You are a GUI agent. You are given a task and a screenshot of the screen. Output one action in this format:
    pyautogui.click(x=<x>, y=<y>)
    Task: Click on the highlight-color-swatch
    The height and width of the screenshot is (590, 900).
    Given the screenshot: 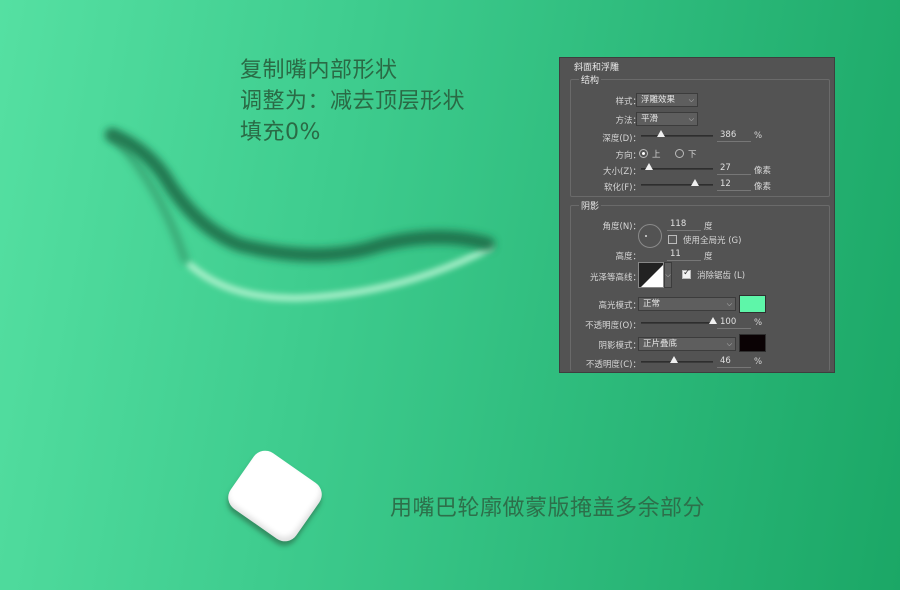 What is the action you would take?
    pyautogui.click(x=752, y=304)
    